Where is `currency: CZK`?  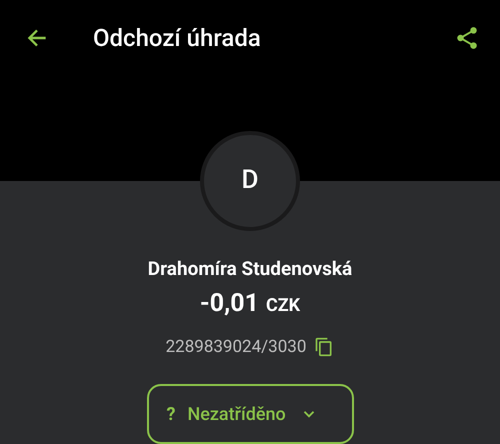
currency: CZK is located at coordinates (283, 306).